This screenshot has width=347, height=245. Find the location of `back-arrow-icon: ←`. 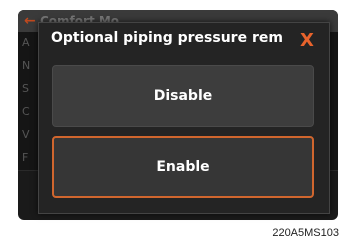

back-arrow-icon: ← is located at coordinates (30, 21).